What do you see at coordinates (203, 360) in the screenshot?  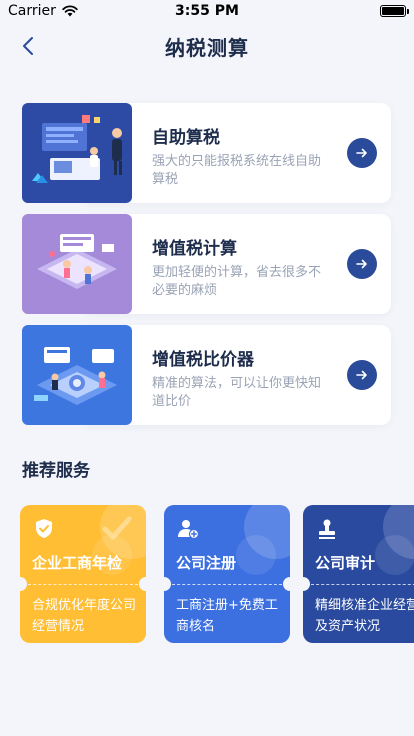 I see `feature-title: 增值税比价器` at bounding box center [203, 360].